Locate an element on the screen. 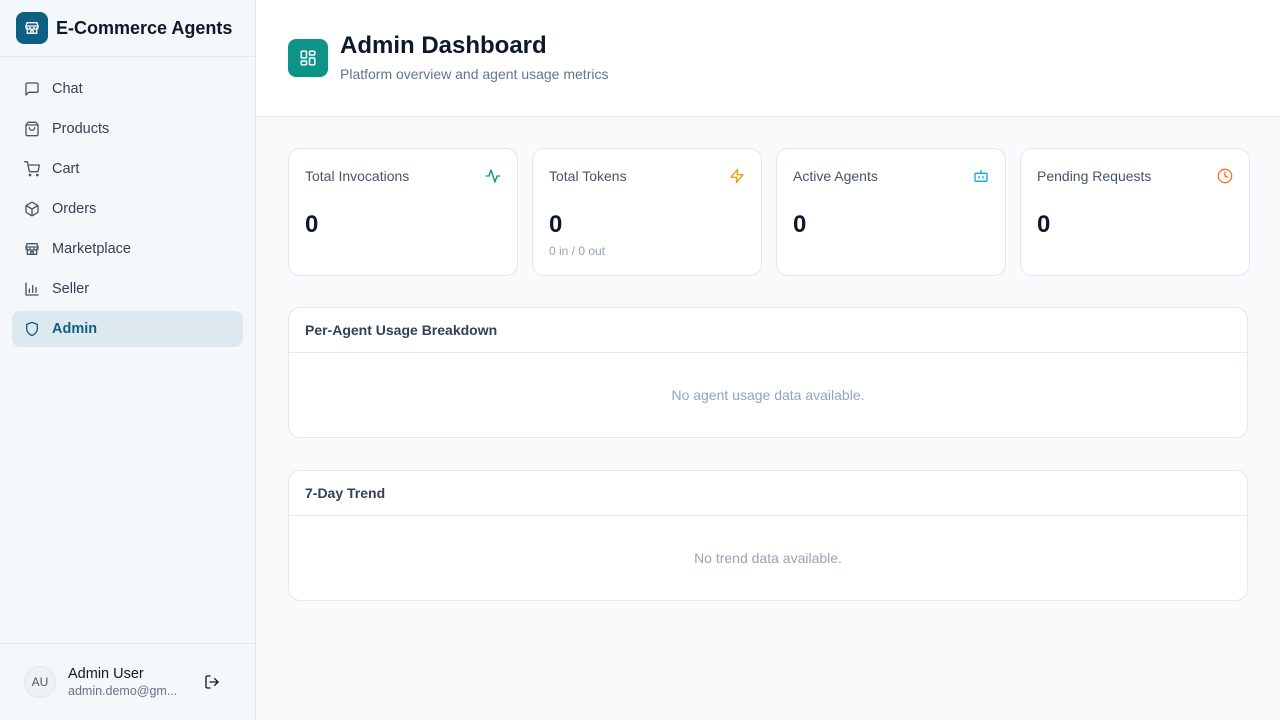  activity-icon is located at coordinates (493, 176).